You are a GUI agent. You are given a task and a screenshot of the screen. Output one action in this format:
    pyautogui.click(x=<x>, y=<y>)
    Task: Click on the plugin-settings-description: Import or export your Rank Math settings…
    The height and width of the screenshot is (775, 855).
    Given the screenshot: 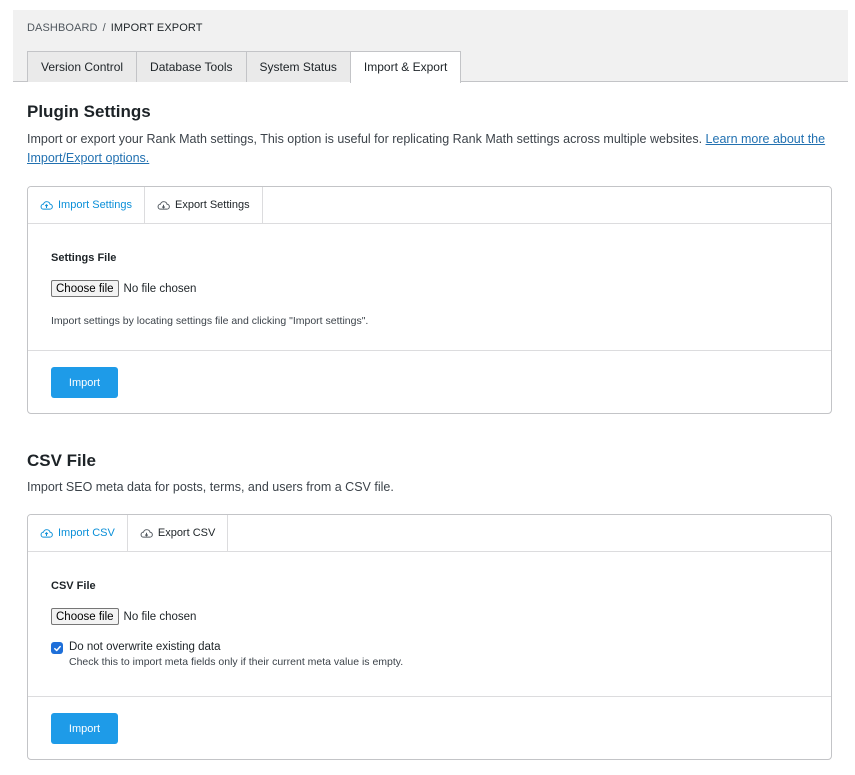 What is the action you would take?
    pyautogui.click(x=432, y=149)
    